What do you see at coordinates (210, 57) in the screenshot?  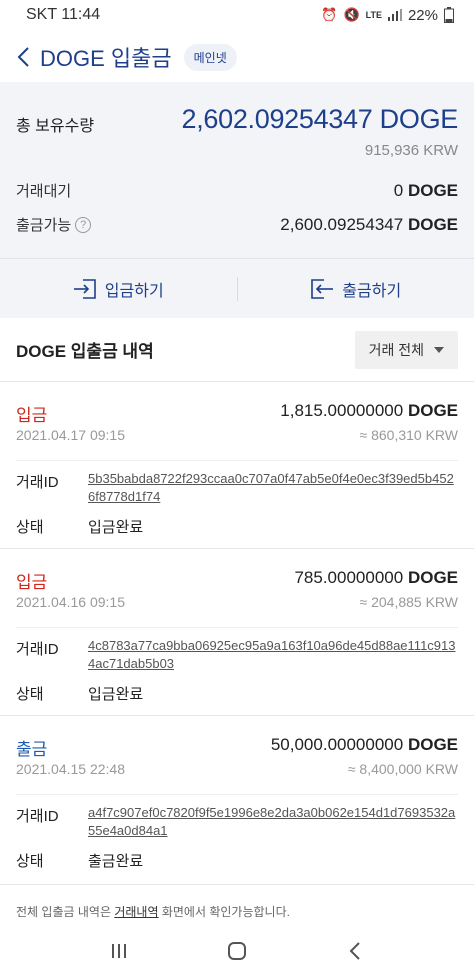 I see `network-badge: 메인넷` at bounding box center [210, 57].